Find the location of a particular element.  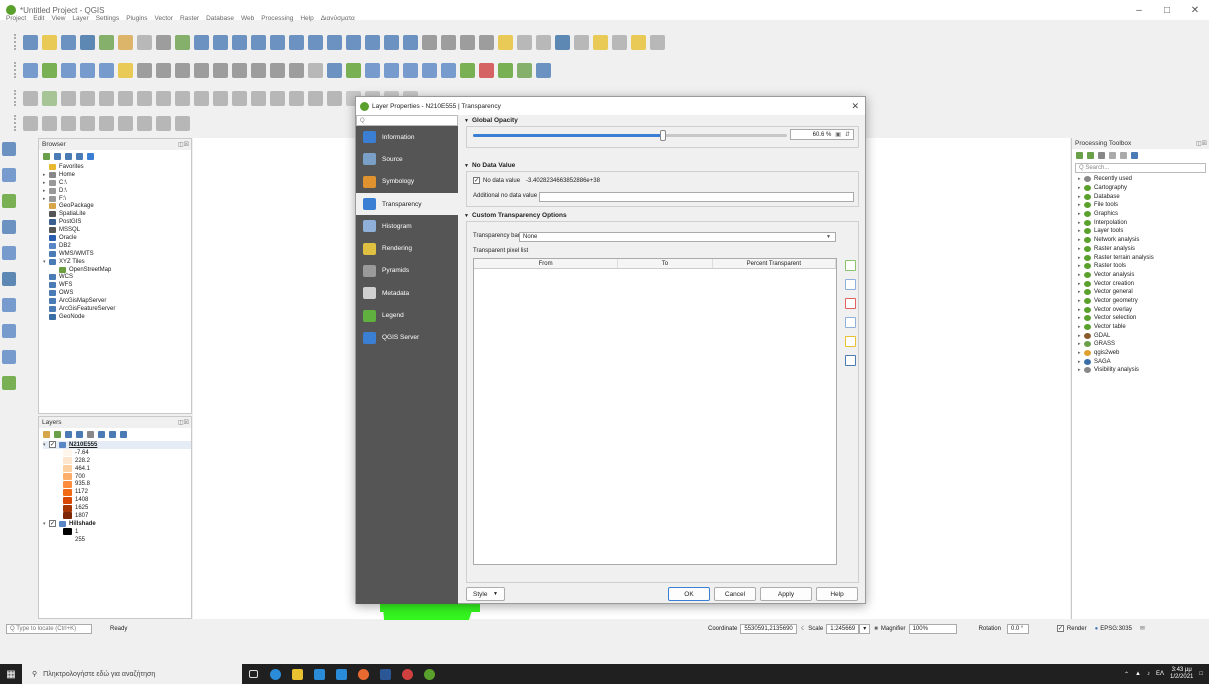

info-icon is located at coordinates (90, 156).